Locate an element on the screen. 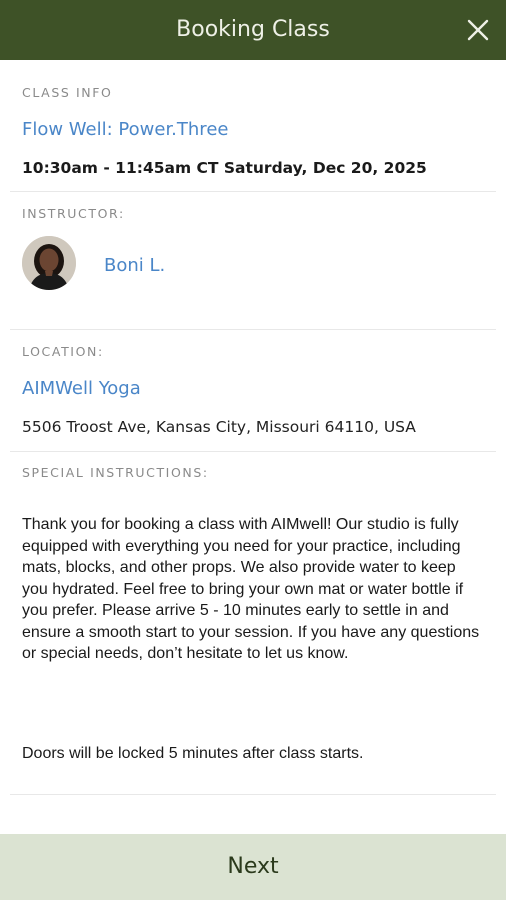  location-label: LOCATION: is located at coordinates (63, 351).